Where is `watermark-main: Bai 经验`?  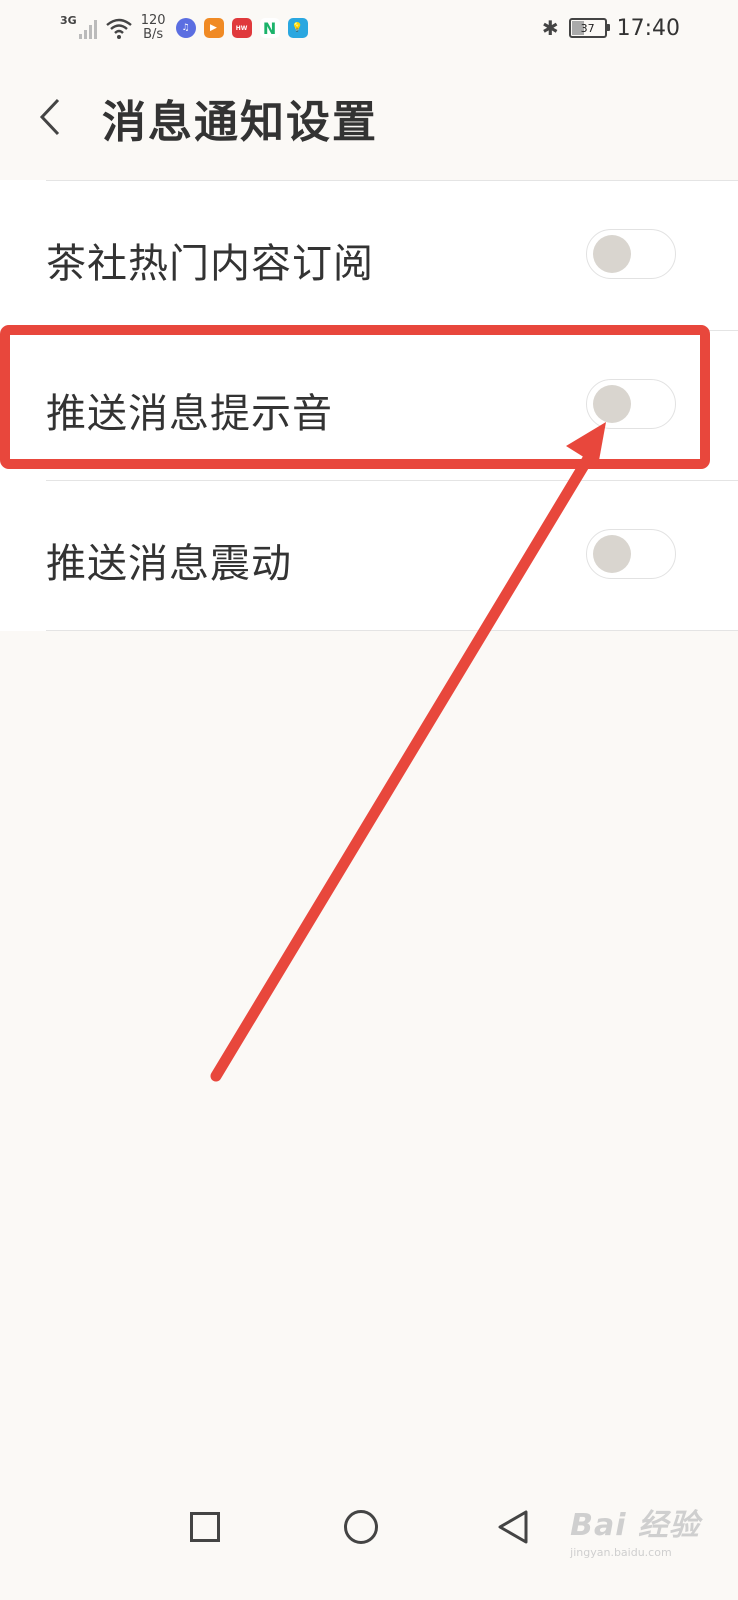 watermark-main: Bai 经验 is located at coordinates (635, 1525).